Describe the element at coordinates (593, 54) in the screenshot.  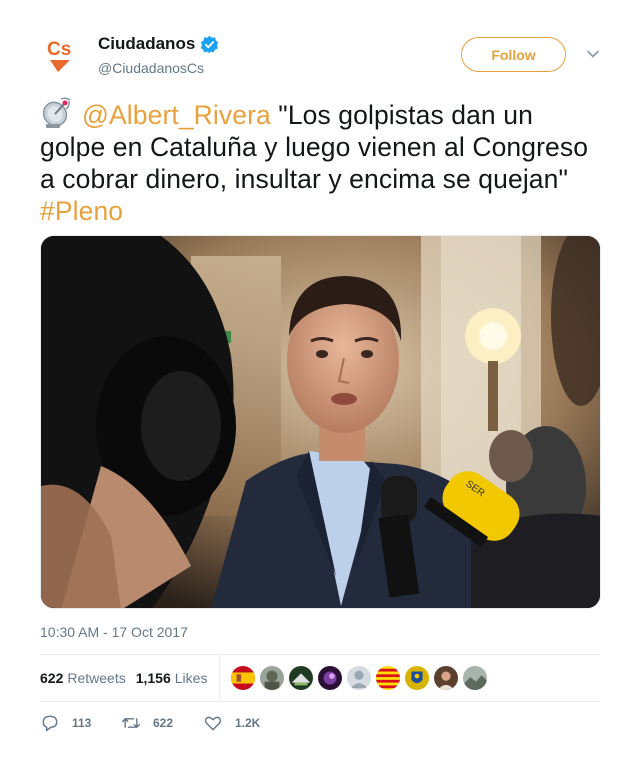
I see `chevron-down-icon` at that location.